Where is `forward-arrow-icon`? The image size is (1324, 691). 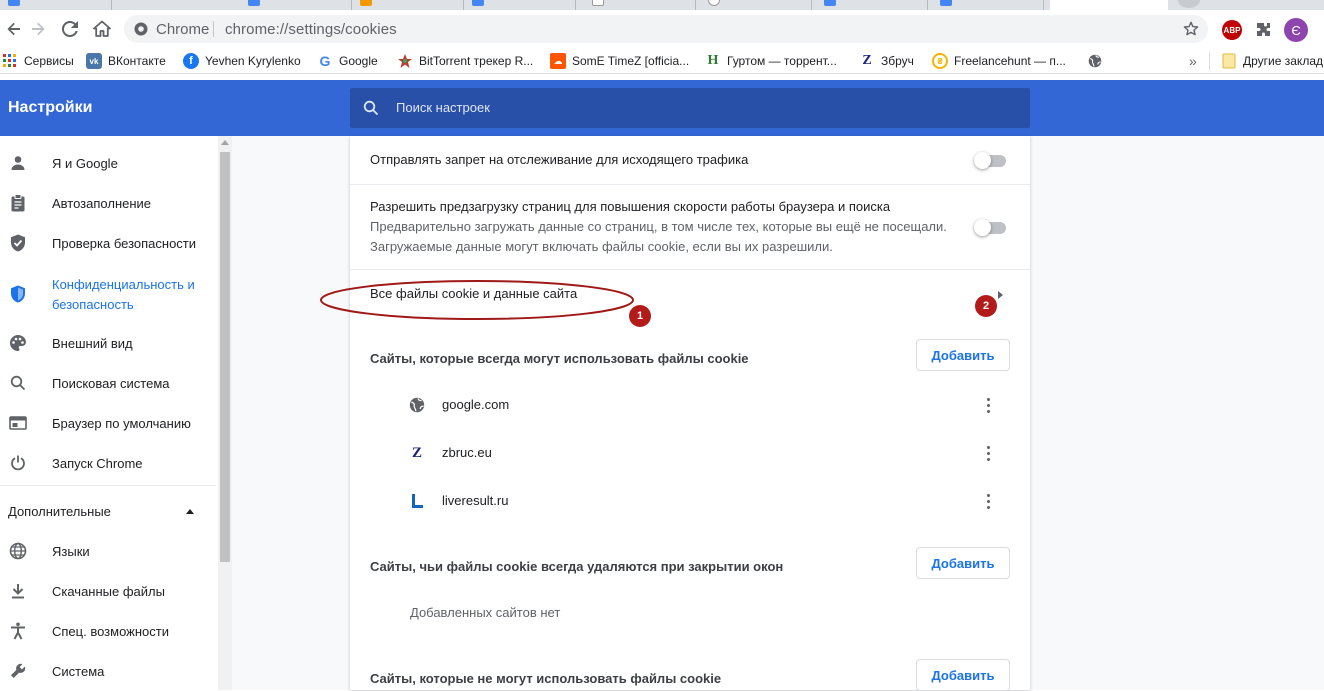 forward-arrow-icon is located at coordinates (38, 29).